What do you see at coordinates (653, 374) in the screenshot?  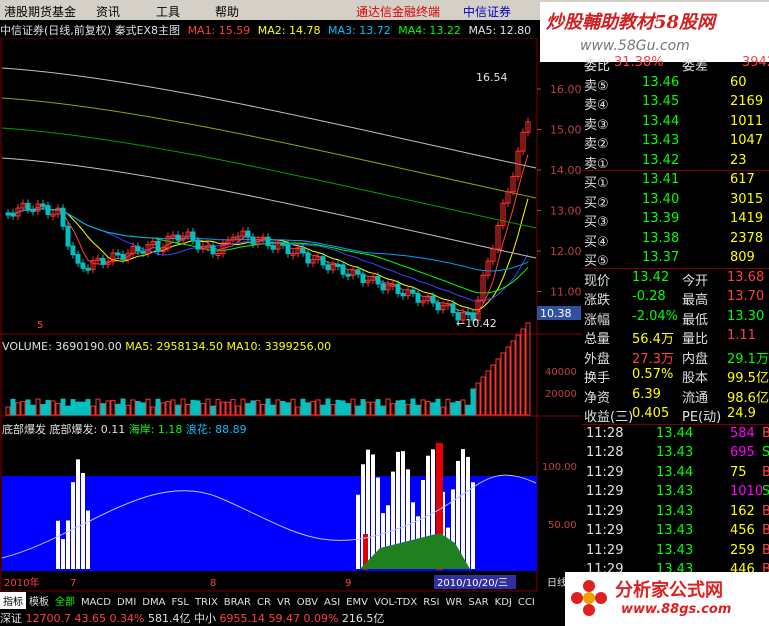 I see `stat-value: 0.57%` at bounding box center [653, 374].